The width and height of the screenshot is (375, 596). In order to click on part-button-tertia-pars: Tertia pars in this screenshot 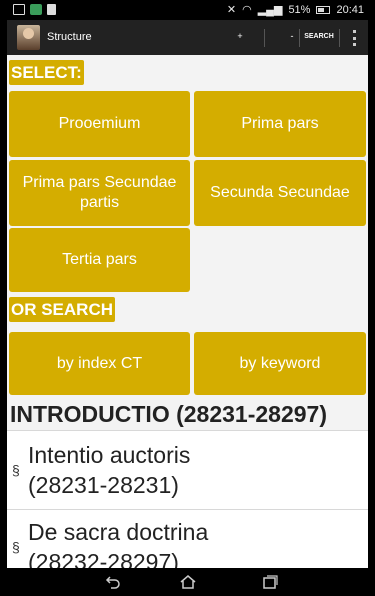, I will do `click(99, 260)`.